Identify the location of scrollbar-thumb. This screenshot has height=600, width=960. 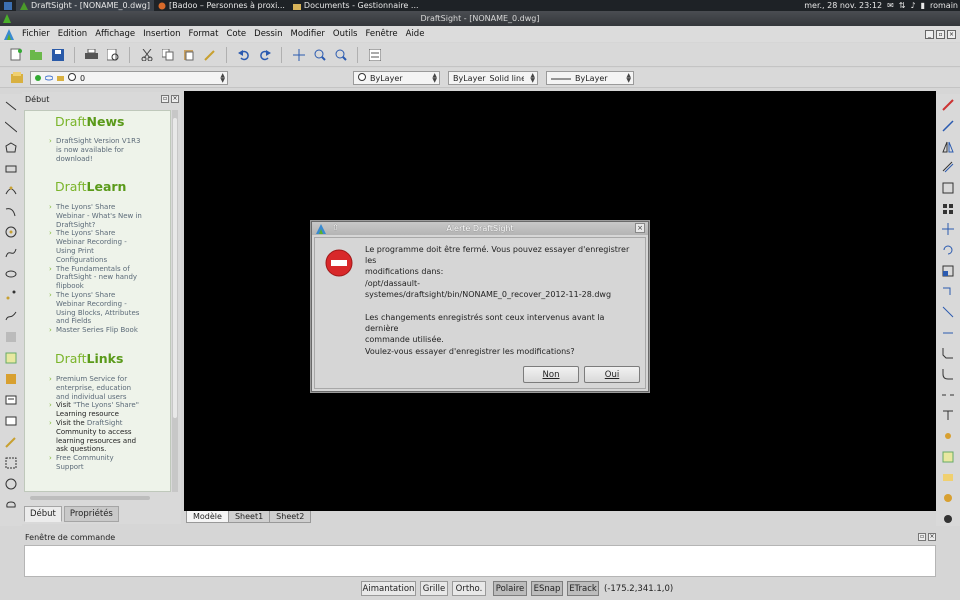
(175, 268).